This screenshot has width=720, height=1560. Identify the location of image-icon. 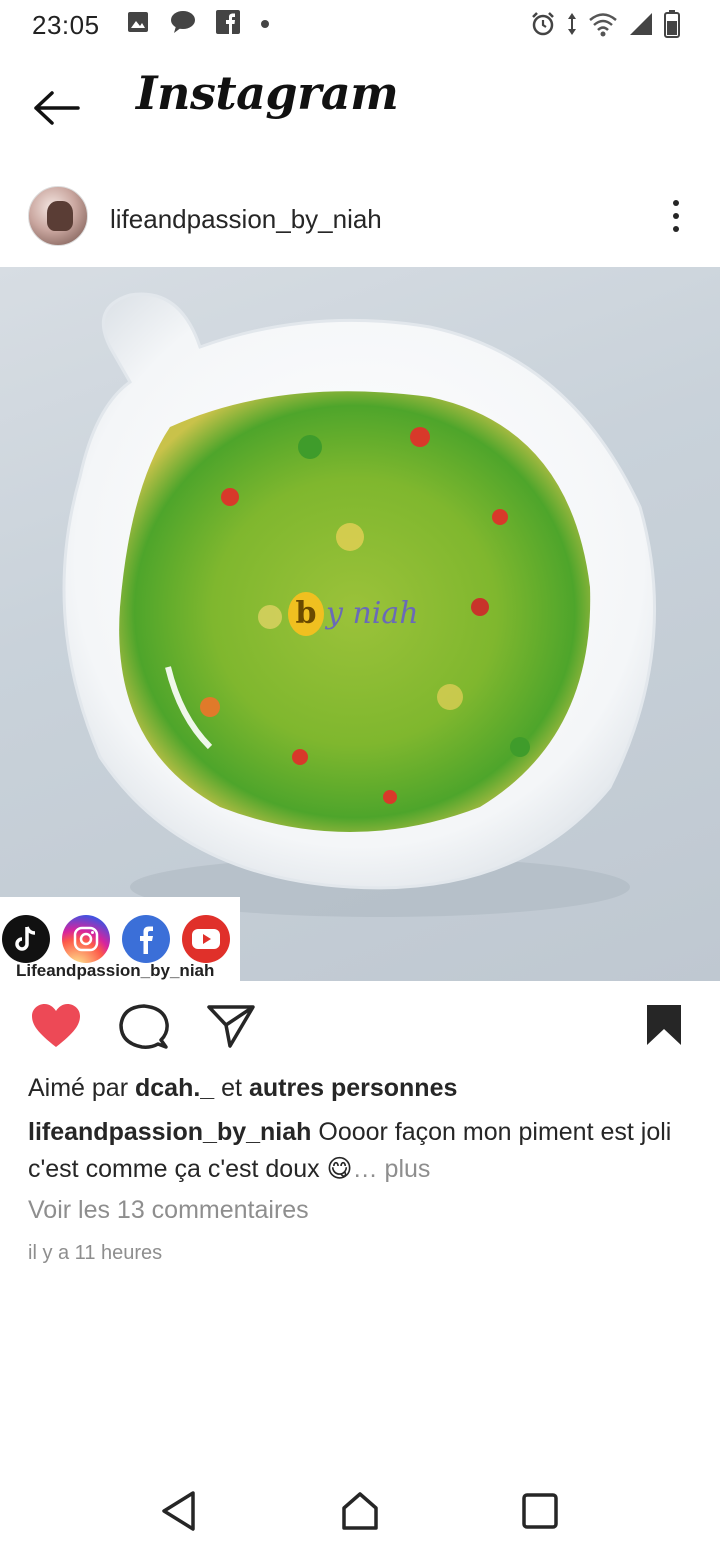
(138, 24).